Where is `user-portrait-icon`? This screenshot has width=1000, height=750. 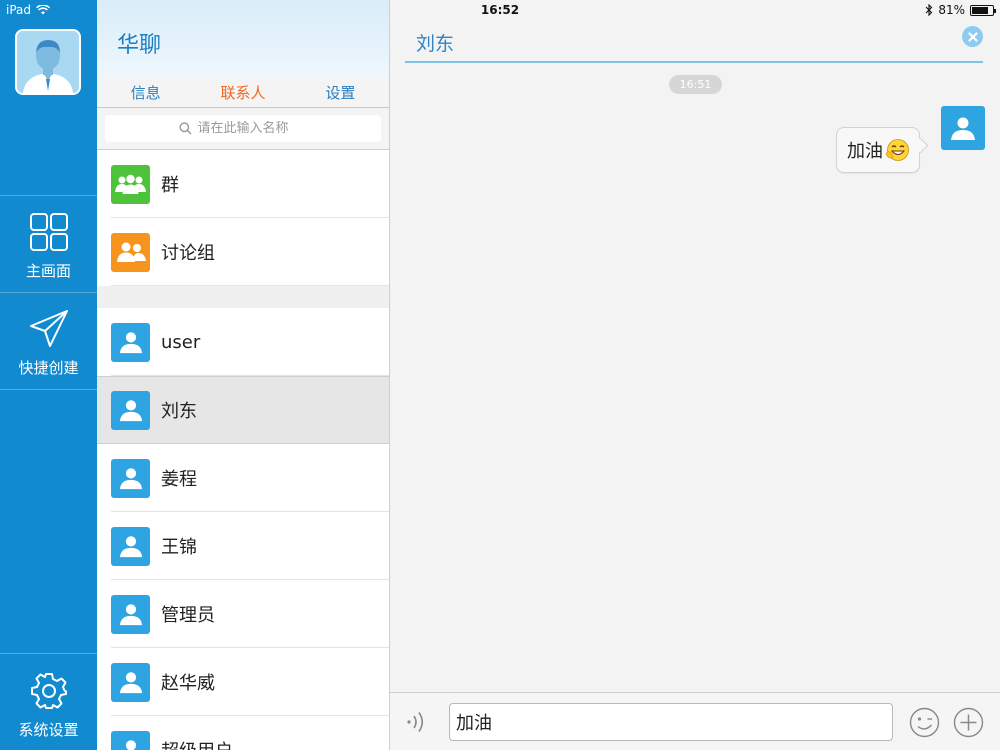 user-portrait-icon is located at coordinates (48, 62).